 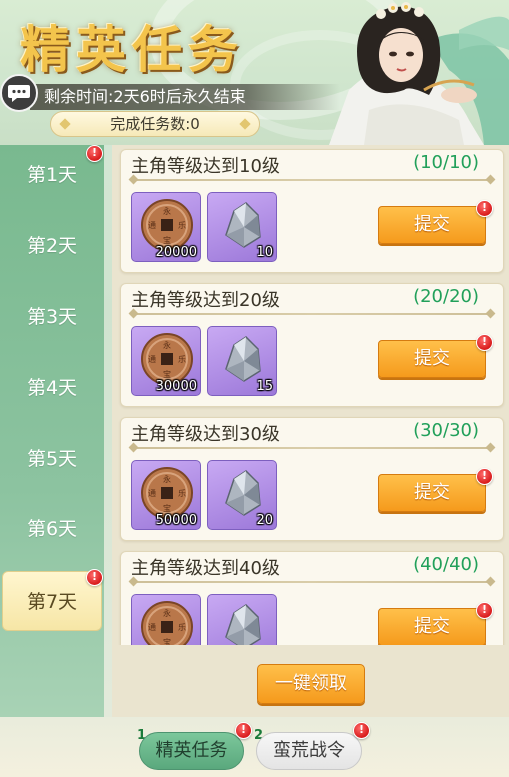 What do you see at coordinates (446, 296) in the screenshot?
I see `task-progress: (20/20)` at bounding box center [446, 296].